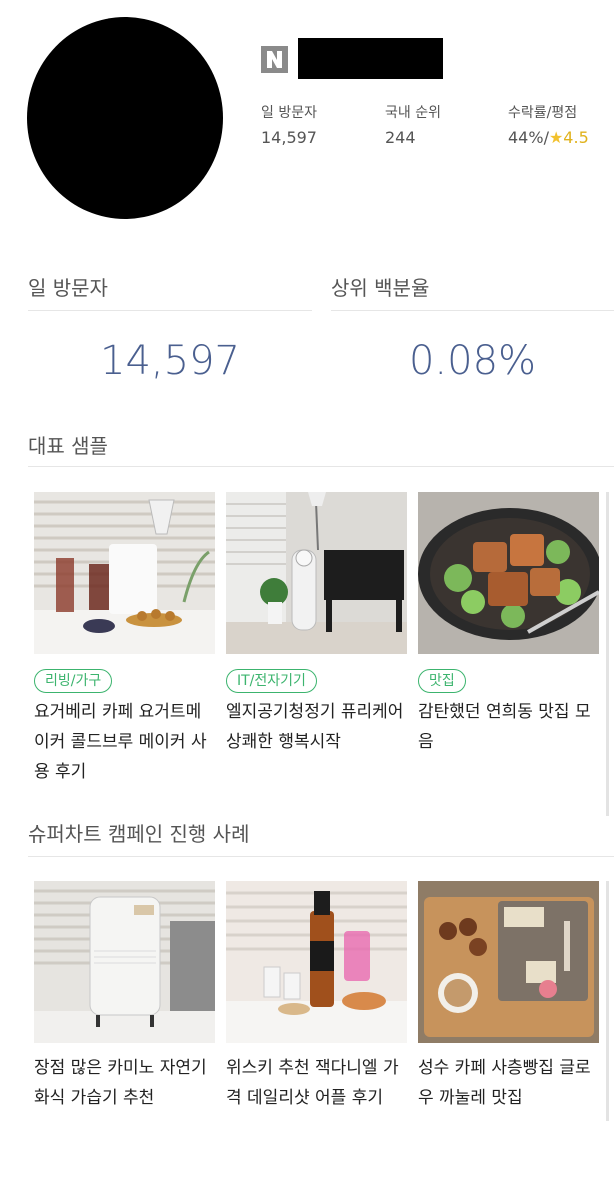 Image resolution: width=614 pixels, height=1198 pixels. Describe the element at coordinates (289, 113) in the screenshot. I see `stat-label: 일 방문자` at that location.